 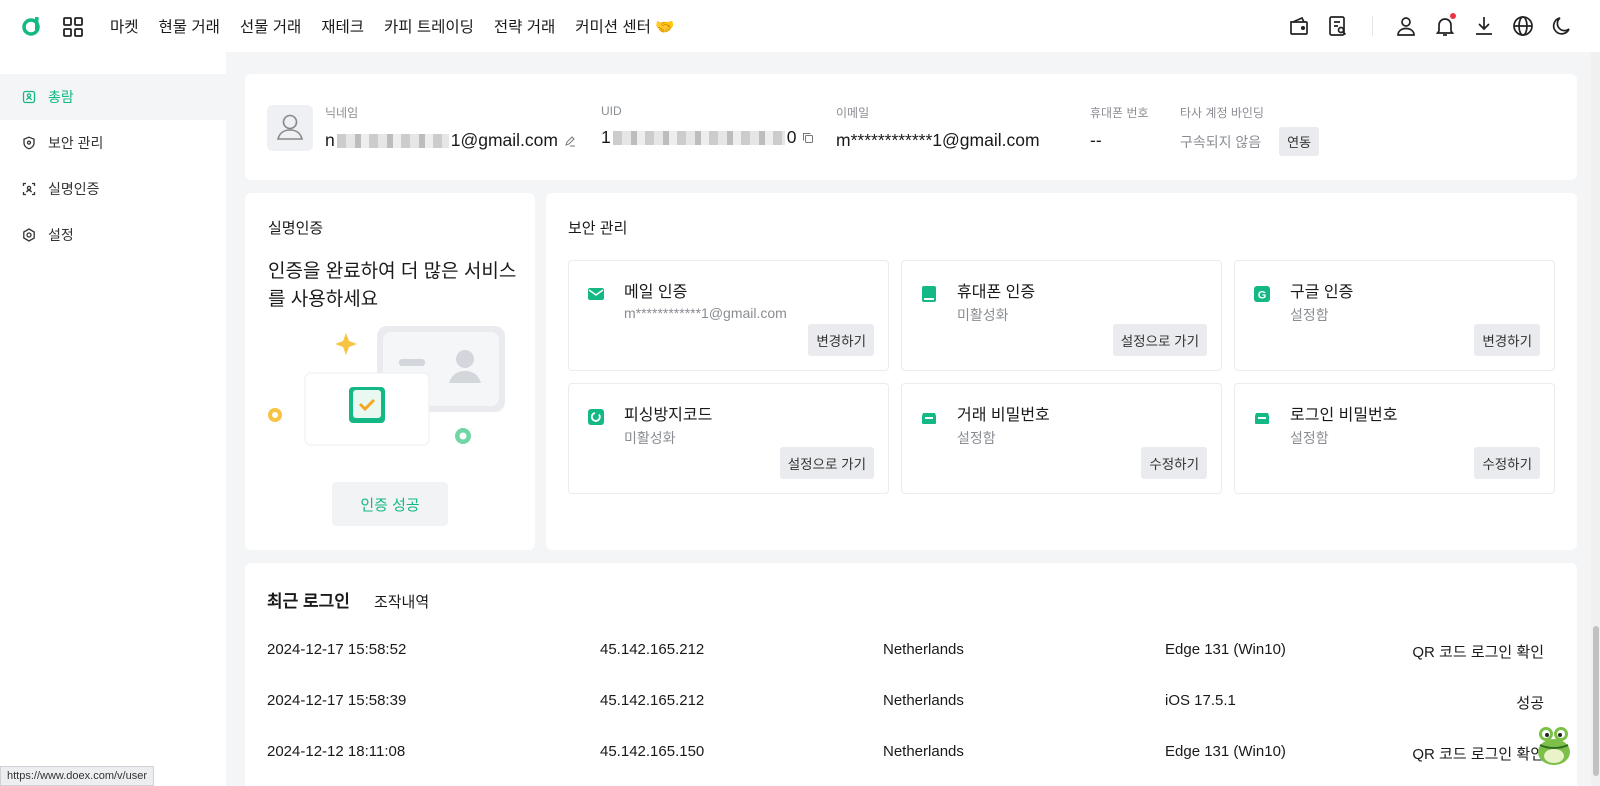 What do you see at coordinates (392, 285) in the screenshot?
I see `verification-description: 인증을 완료하여 더 많은 서비스를 사용하세요` at bounding box center [392, 285].